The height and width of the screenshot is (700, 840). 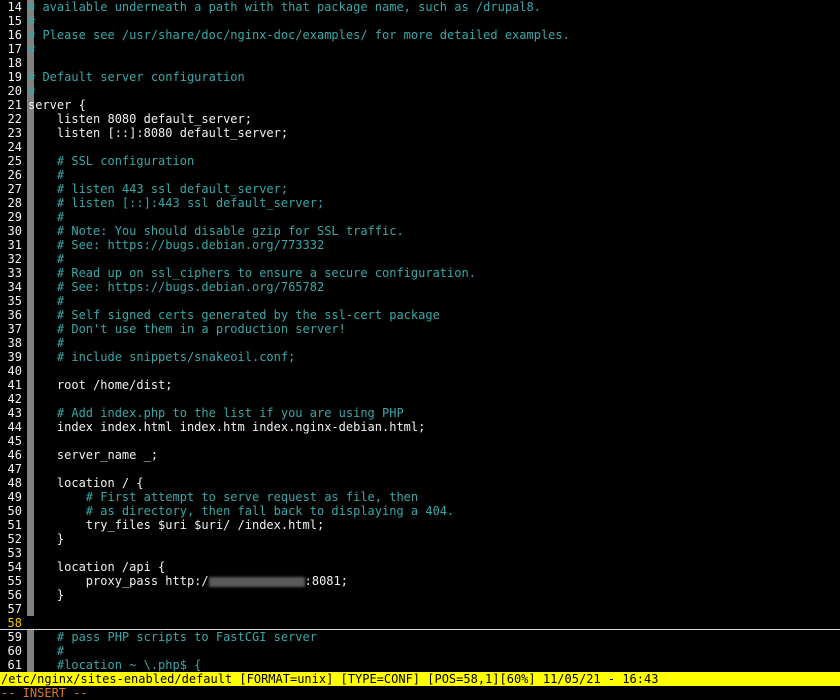 What do you see at coordinates (14, 539) in the screenshot?
I see `line-number: 52` at bounding box center [14, 539].